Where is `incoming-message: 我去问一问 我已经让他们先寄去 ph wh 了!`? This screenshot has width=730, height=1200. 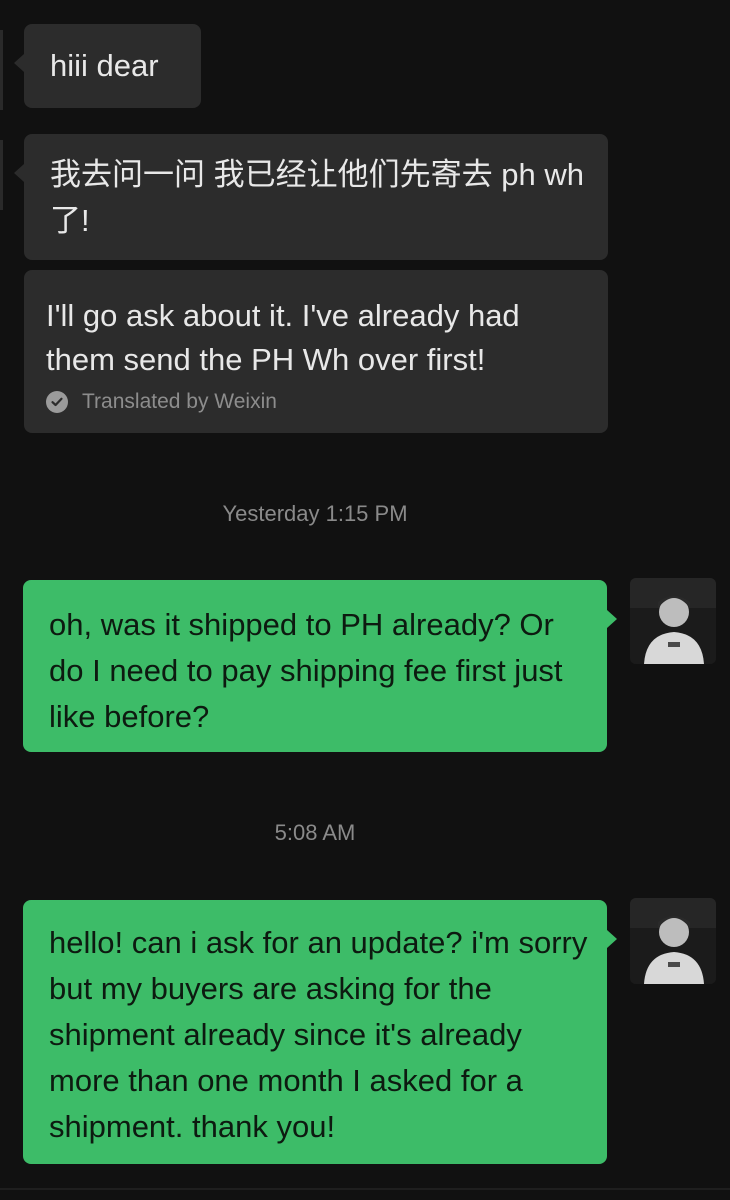
incoming-message: 我去问一问 我已经让他们先寄去 ph wh 了! is located at coordinates (311, 197).